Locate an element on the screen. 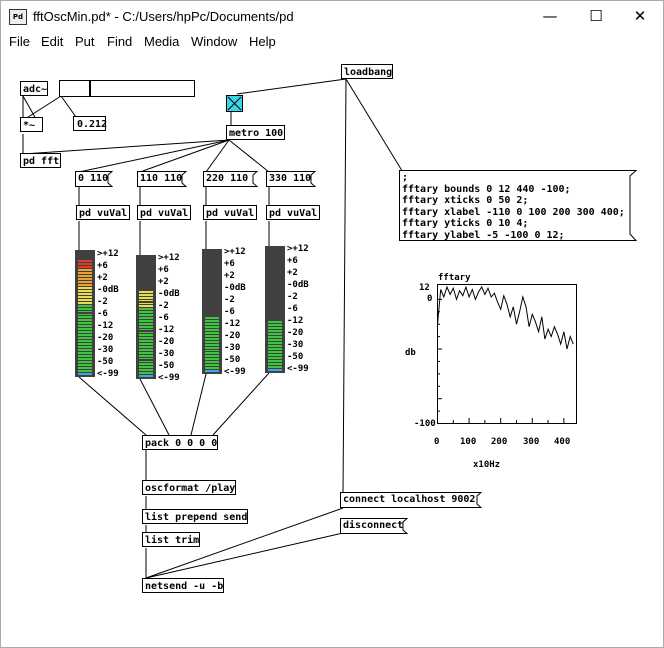 This screenshot has width=664, height=648. minimize-button: — is located at coordinates (550, 16).